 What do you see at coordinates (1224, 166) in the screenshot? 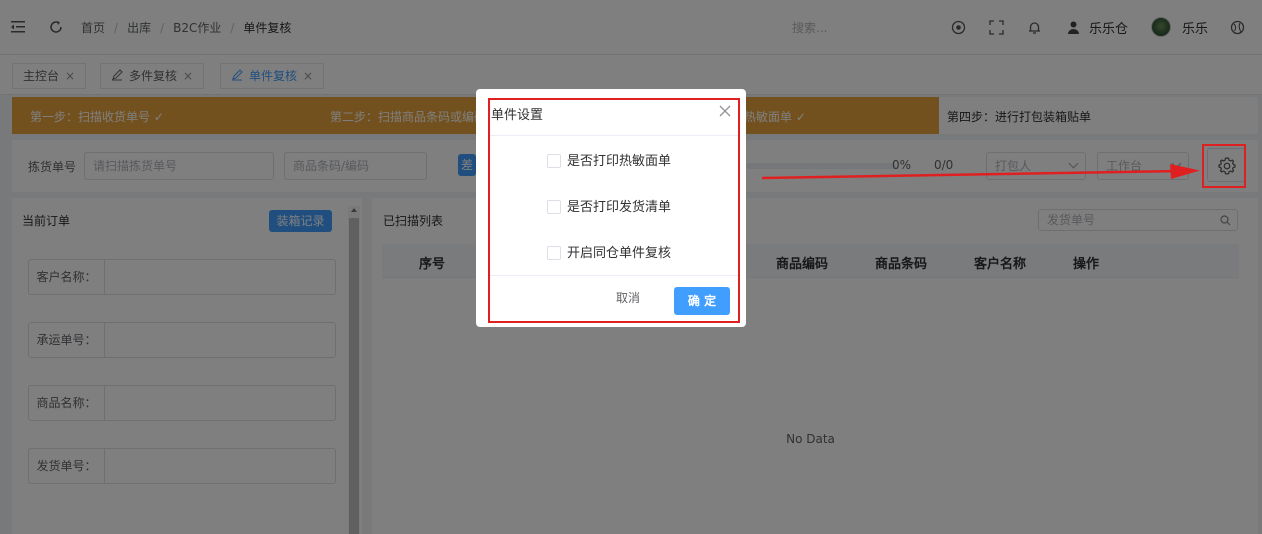
I see `settings-highlight-box` at bounding box center [1224, 166].